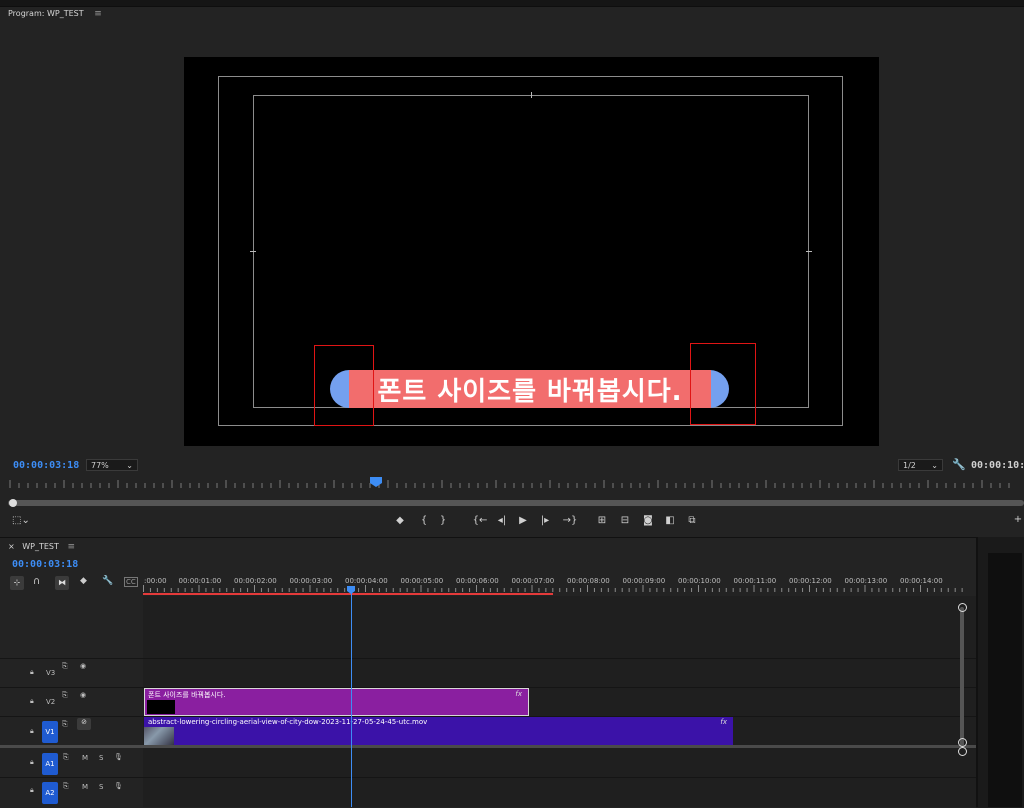 This screenshot has width=1024, height=808. Describe the element at coordinates (516, 503) in the screenshot. I see `program-zoom-scrollbar` at that location.